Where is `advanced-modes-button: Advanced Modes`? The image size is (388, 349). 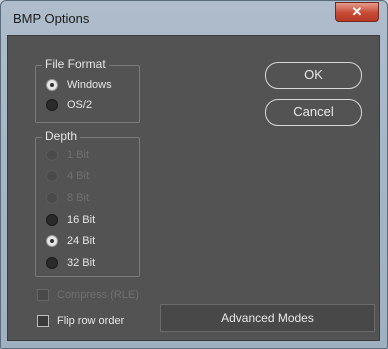
advanced-modes-button: Advanced Modes is located at coordinates (267, 318).